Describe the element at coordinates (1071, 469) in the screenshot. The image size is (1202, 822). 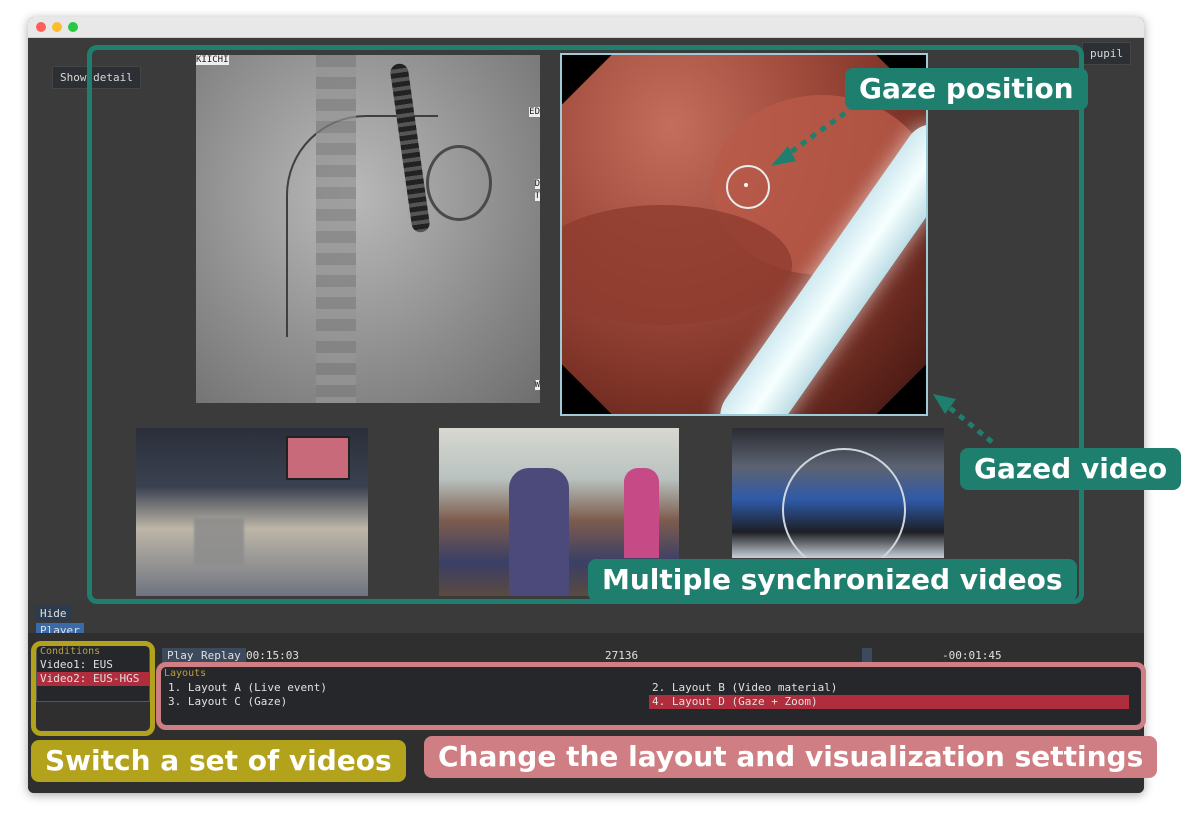
I see `gazed-video-label: Gazed video` at that location.